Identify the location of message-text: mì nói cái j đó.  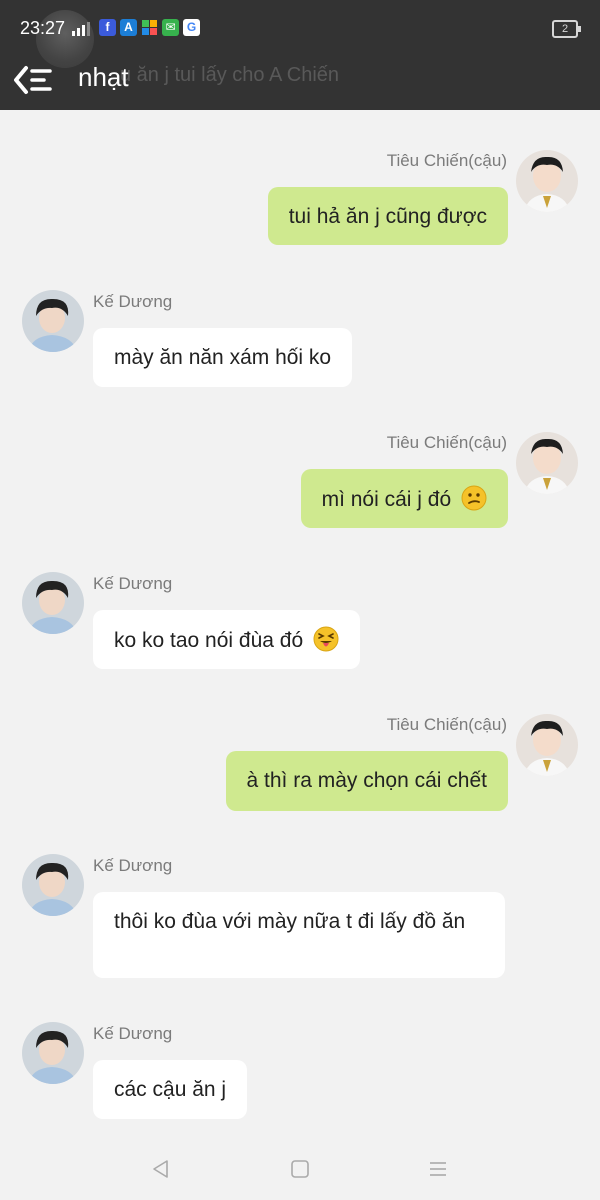
(386, 499).